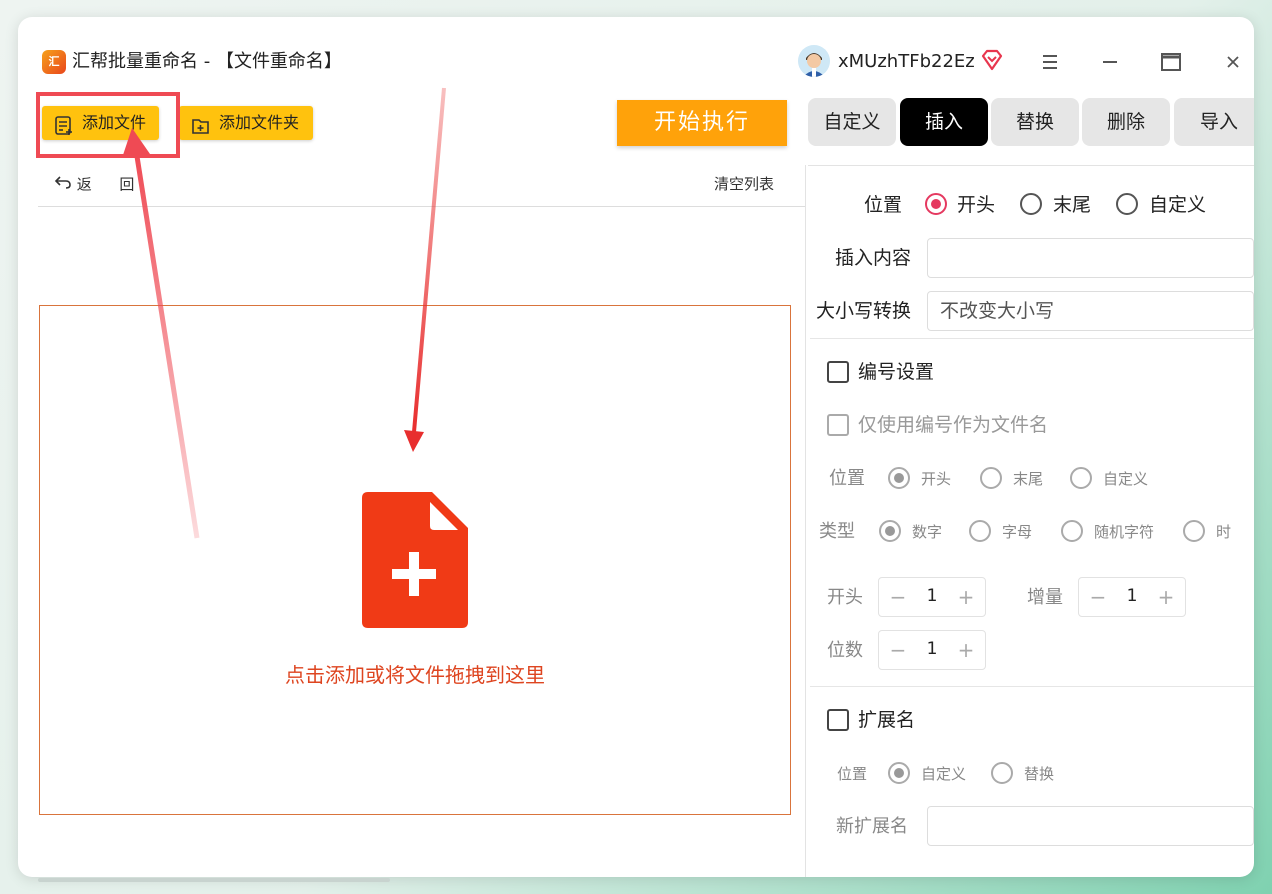 The width and height of the screenshot is (1272, 894). I want to click on step-label: 增量, so click(1045, 597).